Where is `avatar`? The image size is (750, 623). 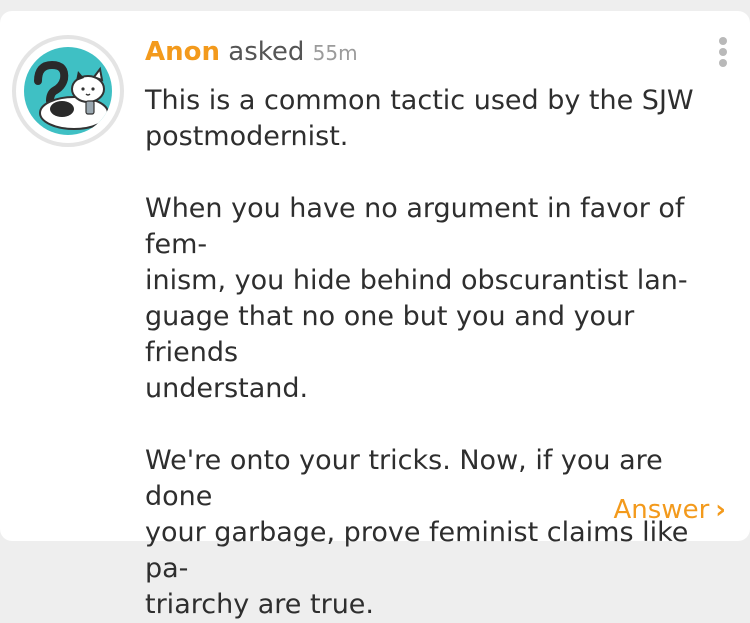 avatar is located at coordinates (68, 91).